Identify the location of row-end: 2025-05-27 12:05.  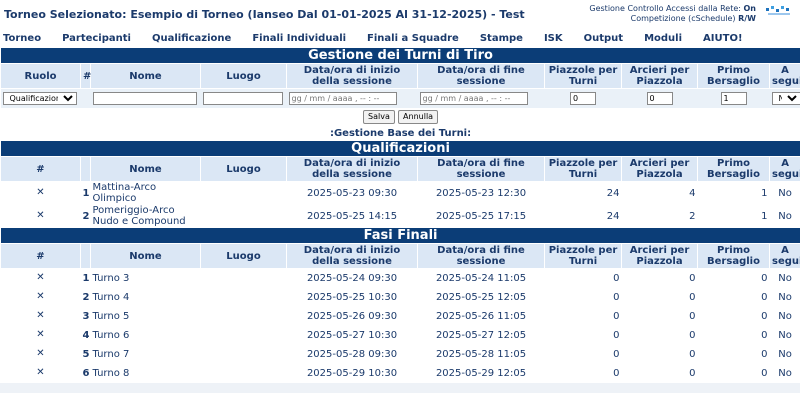
(481, 335).